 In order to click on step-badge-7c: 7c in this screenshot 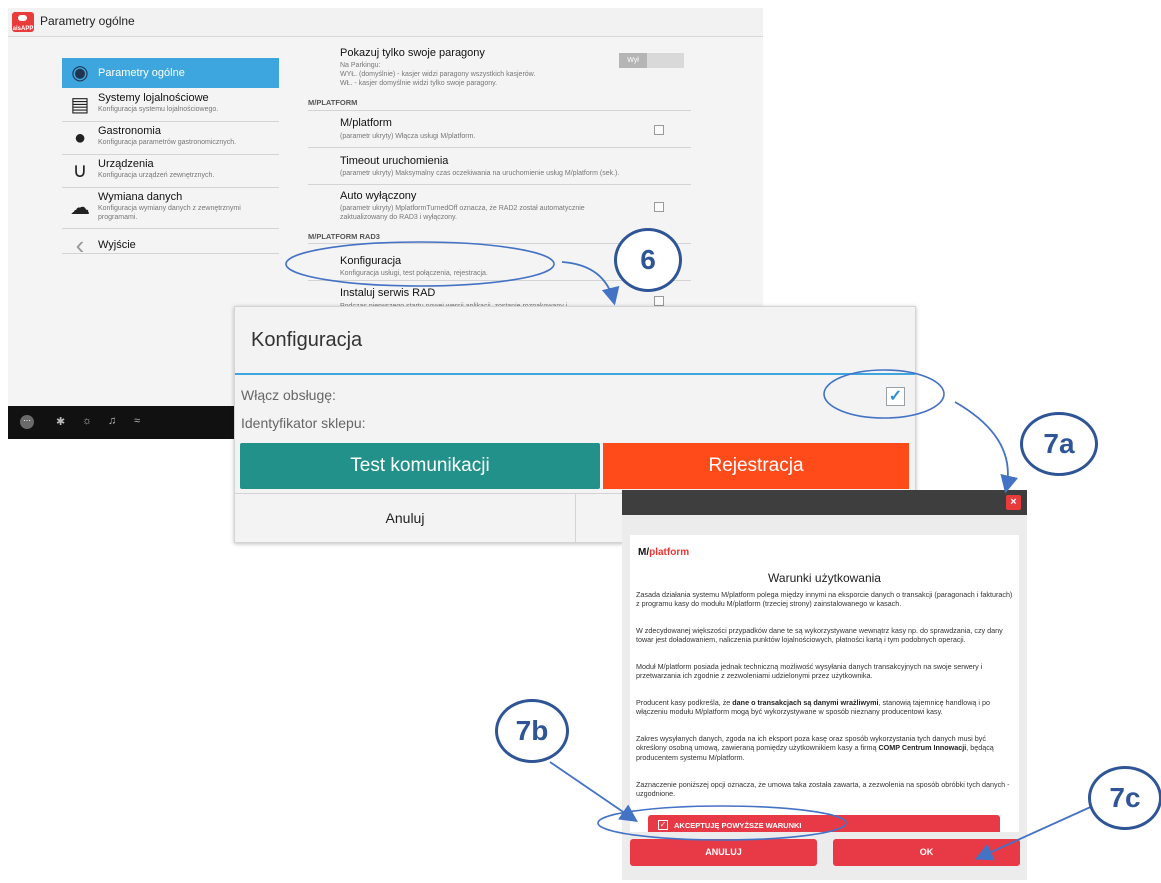, I will do `click(1124, 798)`.